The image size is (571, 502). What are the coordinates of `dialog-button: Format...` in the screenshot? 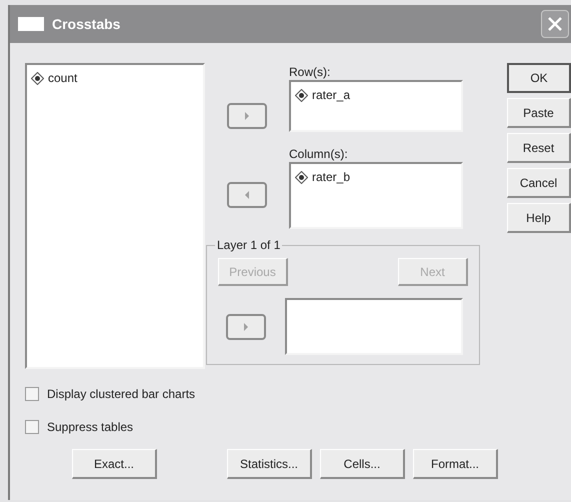 It's located at (455, 464).